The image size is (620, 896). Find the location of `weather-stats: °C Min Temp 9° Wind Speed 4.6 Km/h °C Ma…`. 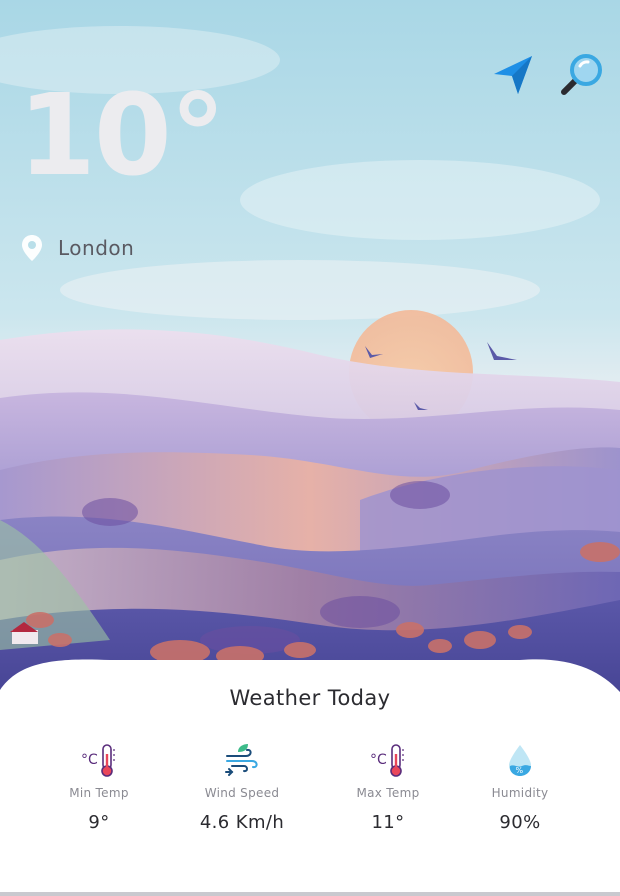

weather-stats: °C Min Temp 9° Wind Speed 4.6 Km/h °C Ma… is located at coordinates (310, 792).